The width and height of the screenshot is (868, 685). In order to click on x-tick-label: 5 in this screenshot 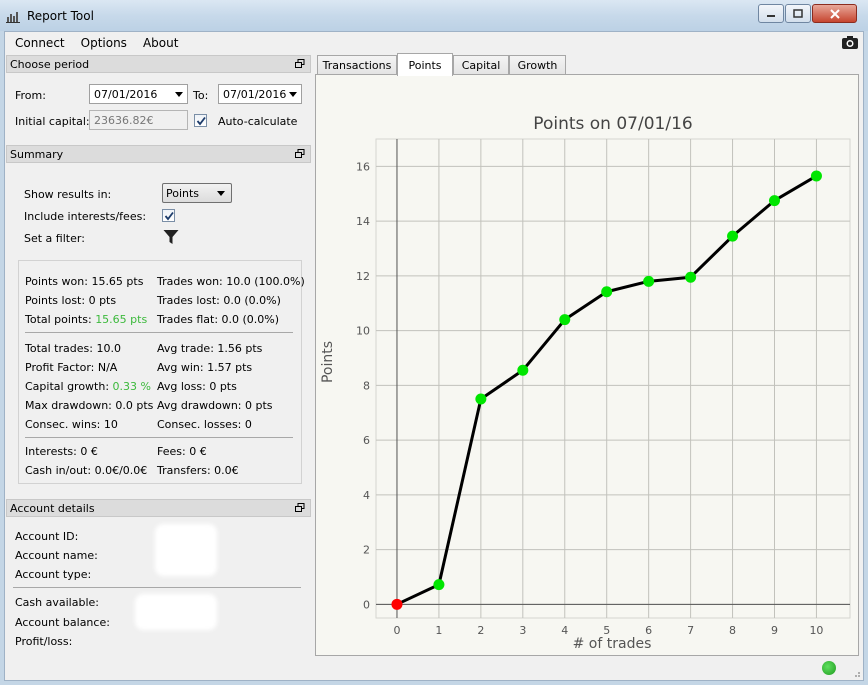, I will do `click(606, 630)`.